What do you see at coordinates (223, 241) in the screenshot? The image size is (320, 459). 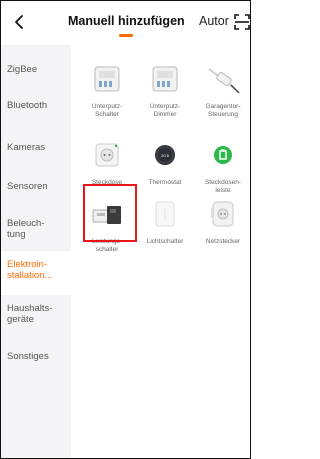 I see `device-label: Netzstecker` at bounding box center [223, 241].